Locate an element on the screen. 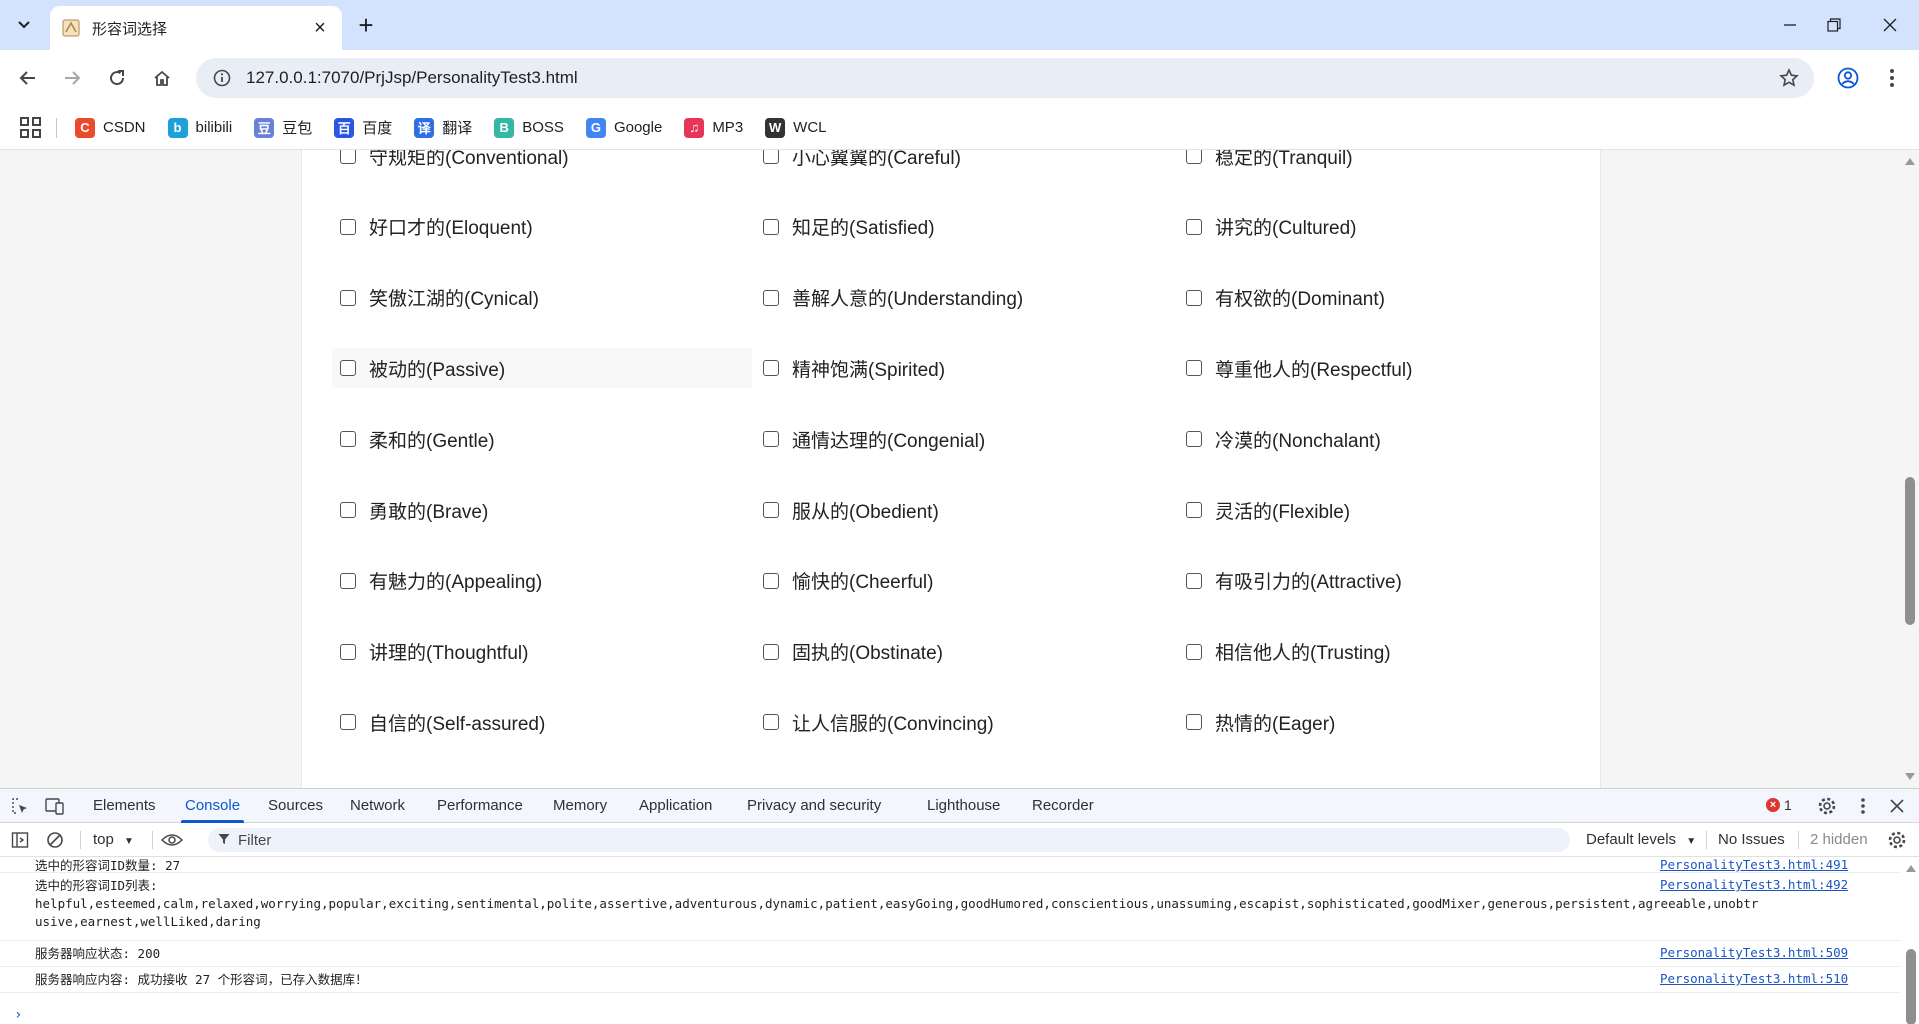 Image resolution: width=1919 pixels, height=1024 pixels. inspect-element-icon is located at coordinates (20, 806).